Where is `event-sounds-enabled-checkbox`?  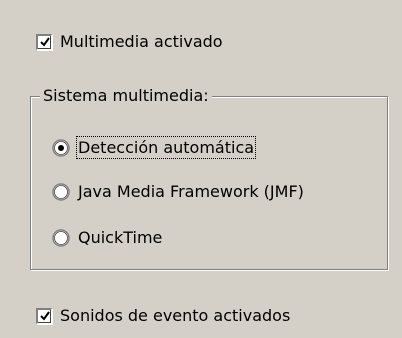 event-sounds-enabled-checkbox is located at coordinates (44, 315).